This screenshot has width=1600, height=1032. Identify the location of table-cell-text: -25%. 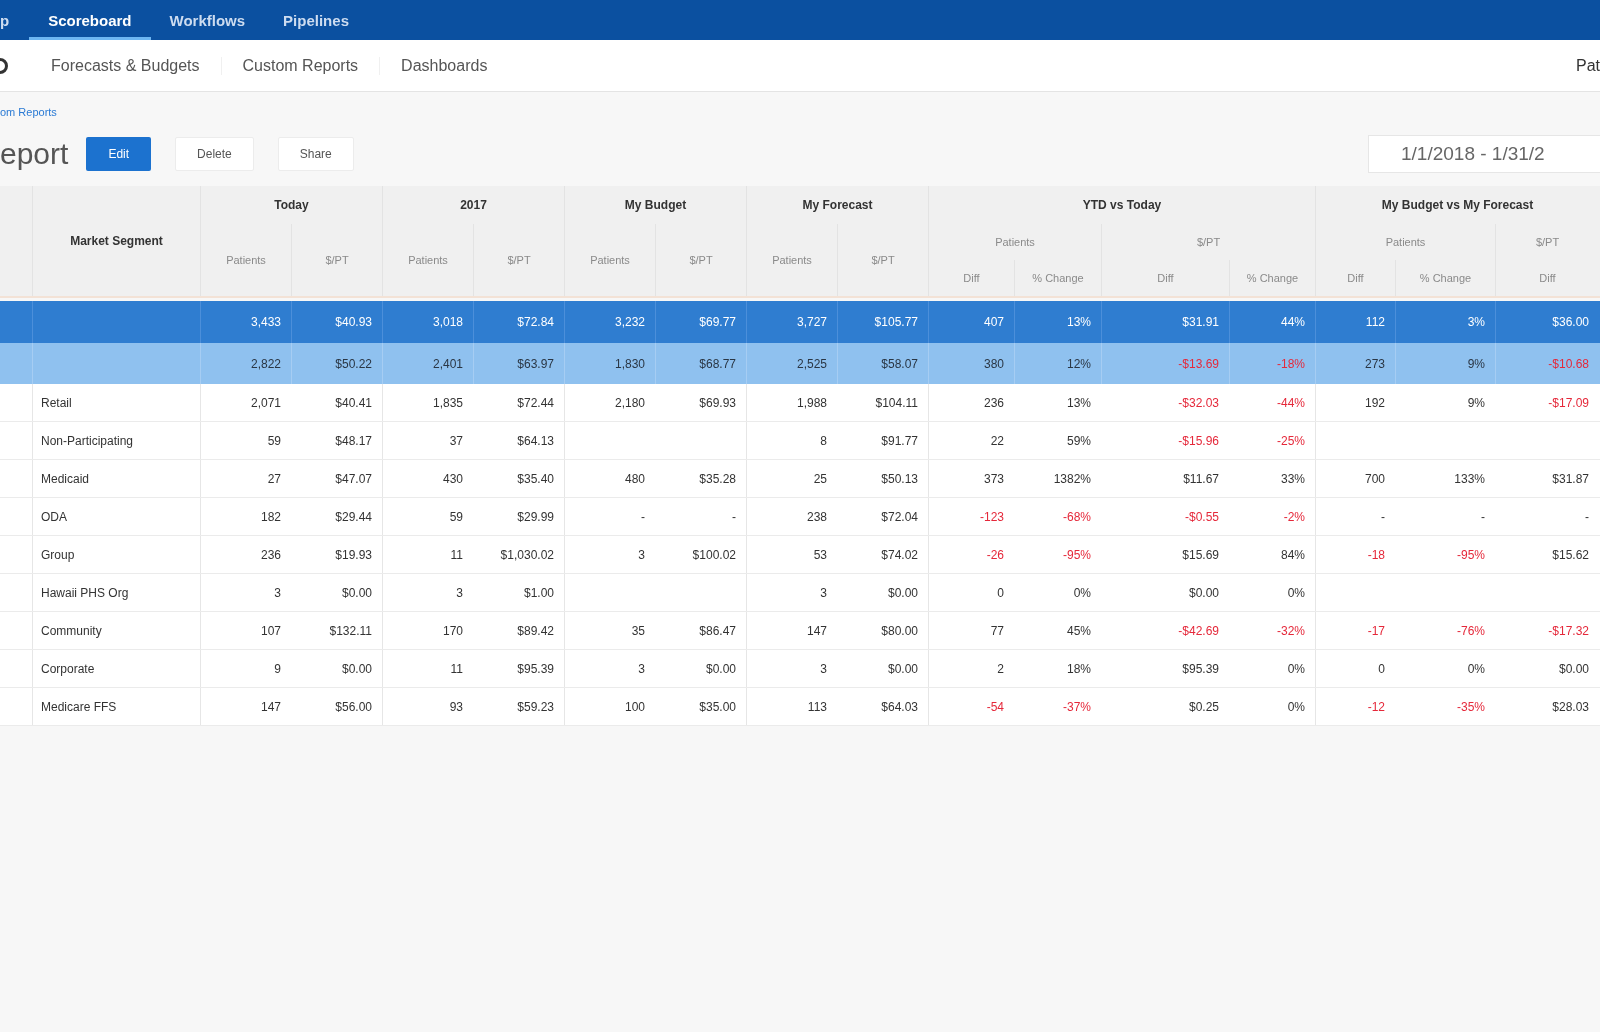
(1291, 441).